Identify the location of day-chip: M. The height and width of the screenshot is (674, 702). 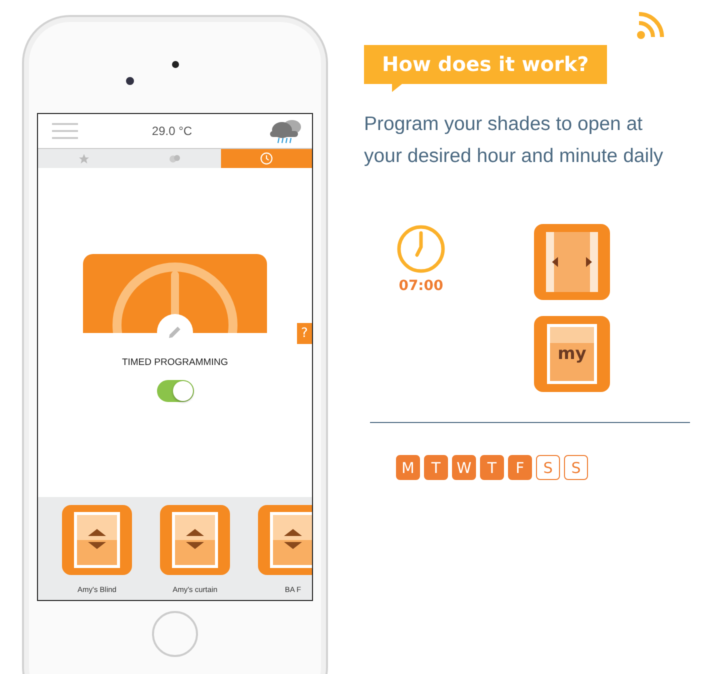
(408, 467).